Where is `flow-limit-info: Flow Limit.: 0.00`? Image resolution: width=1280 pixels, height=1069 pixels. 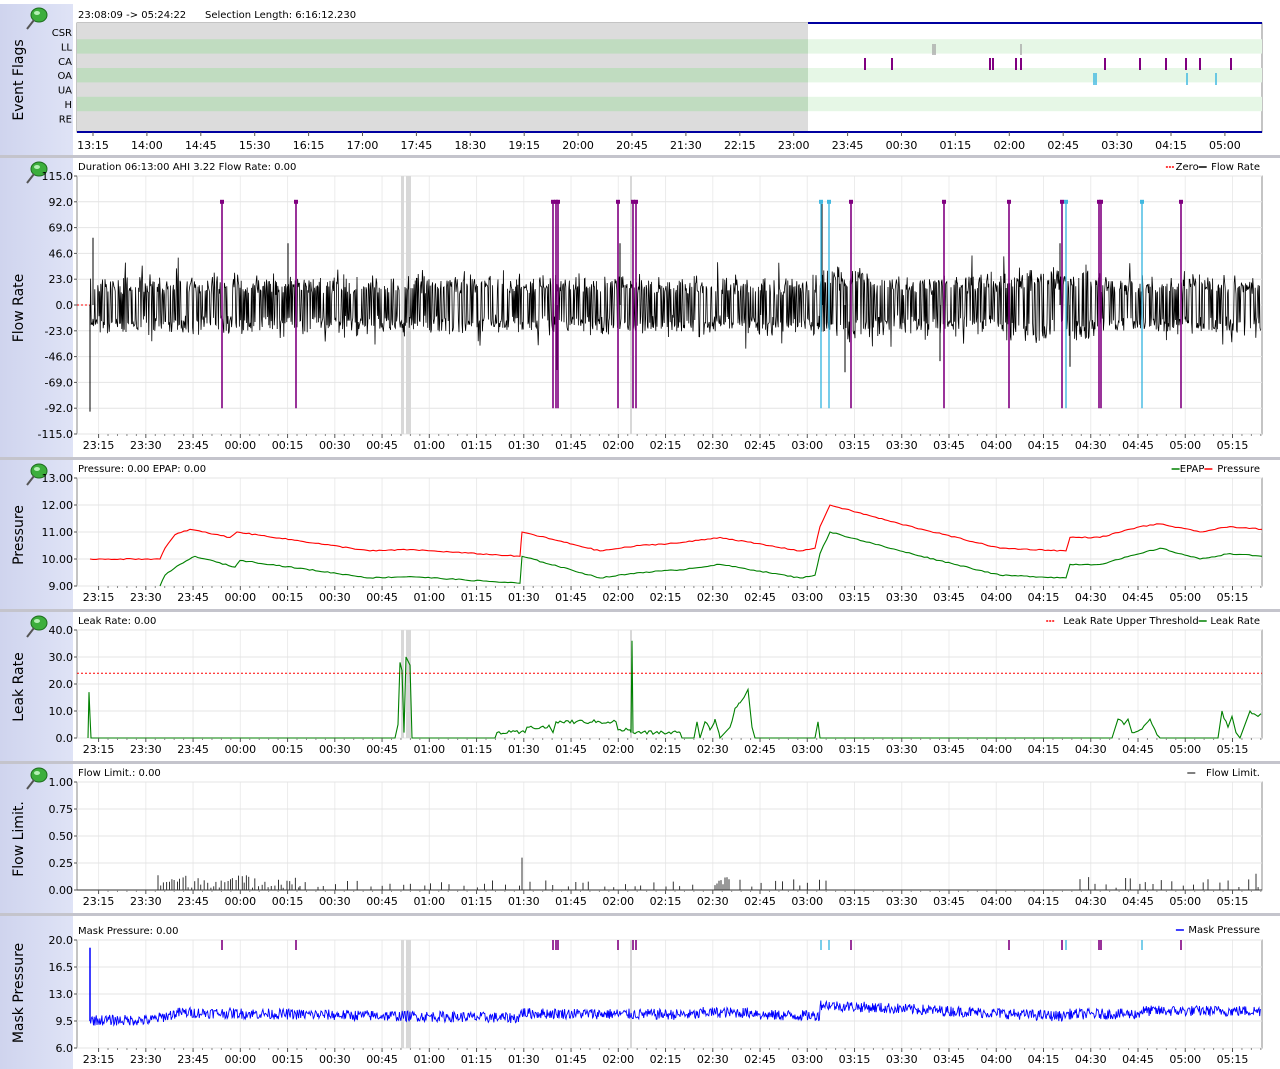
flow-limit-info: Flow Limit.: 0.00 is located at coordinates (119, 773).